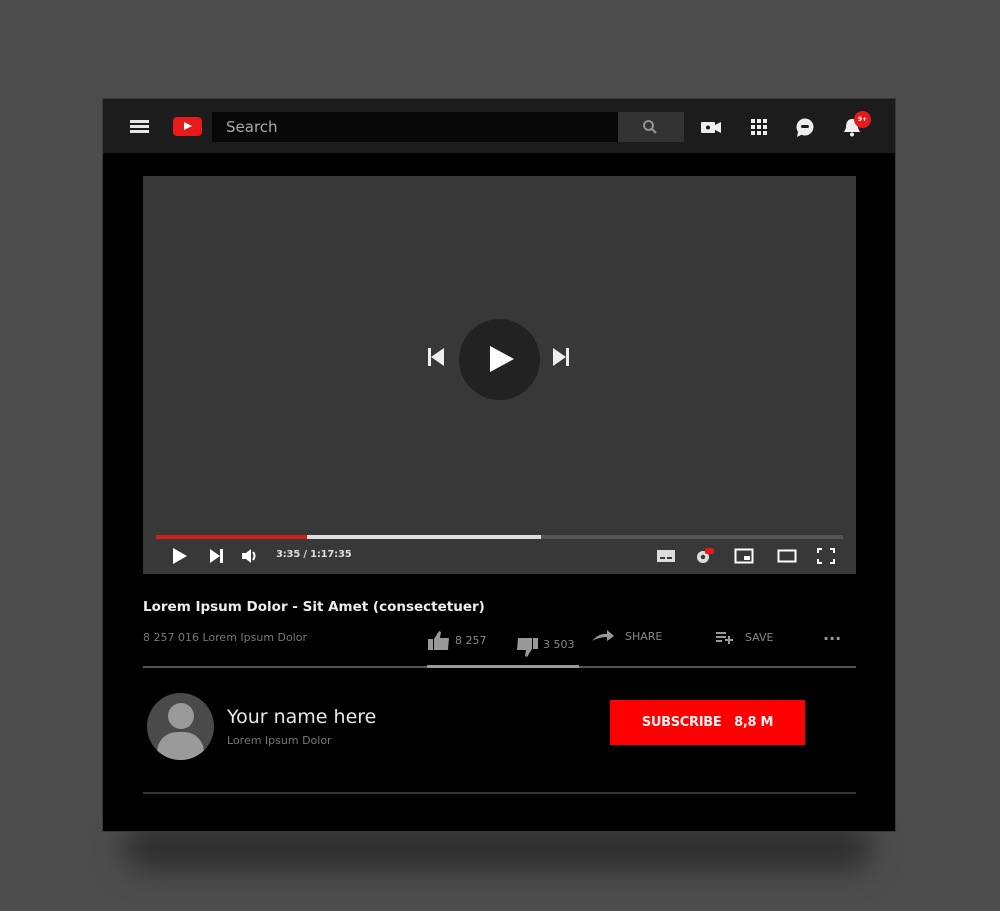 The width and height of the screenshot is (1000, 911). What do you see at coordinates (314, 554) in the screenshot?
I see `time-display: 3:35 / 1:17:35` at bounding box center [314, 554].